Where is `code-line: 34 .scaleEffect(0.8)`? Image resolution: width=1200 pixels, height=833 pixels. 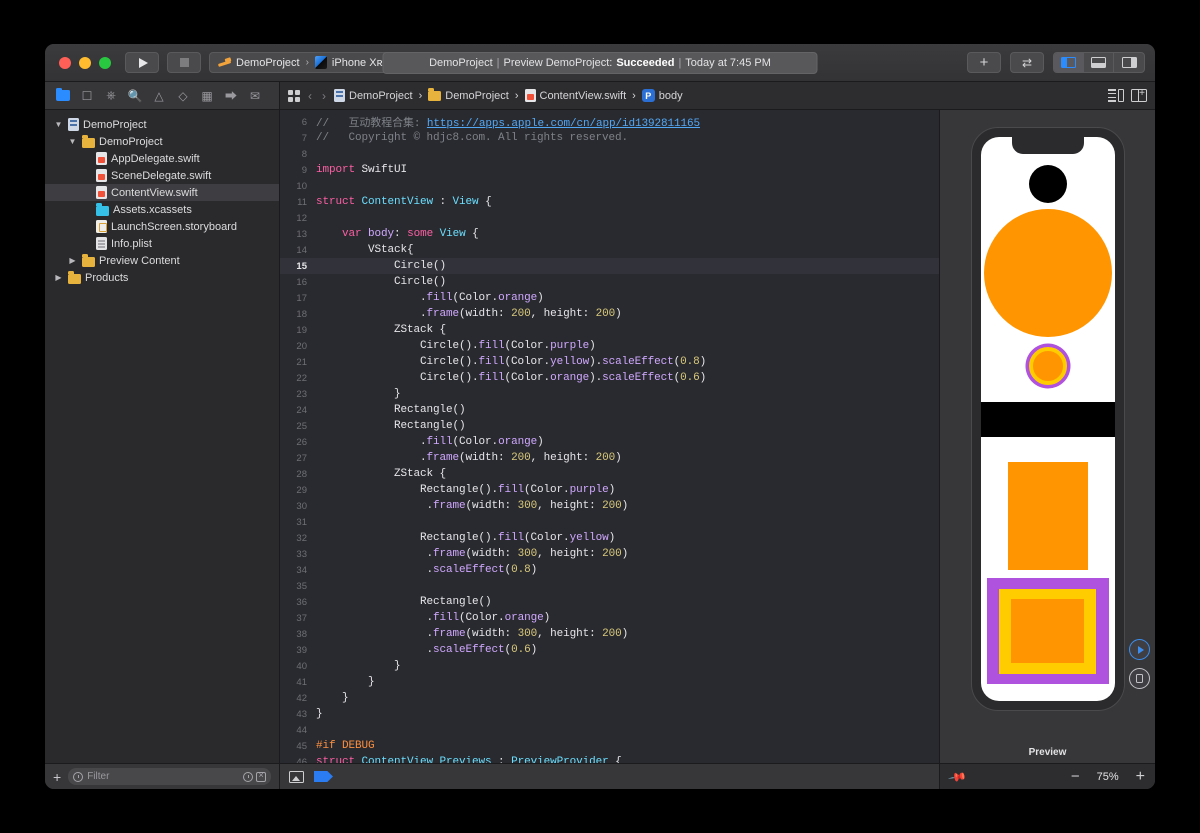
code-line: 34 .scaleEffect(0.8) is located at coordinates (609, 570).